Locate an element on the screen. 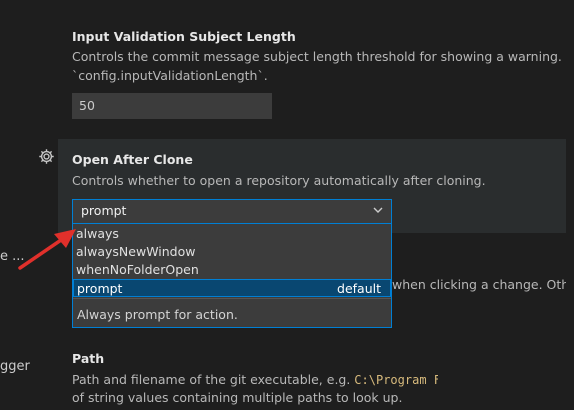 The width and height of the screenshot is (574, 410). red-annotation-arrow is located at coordinates (47, 249).